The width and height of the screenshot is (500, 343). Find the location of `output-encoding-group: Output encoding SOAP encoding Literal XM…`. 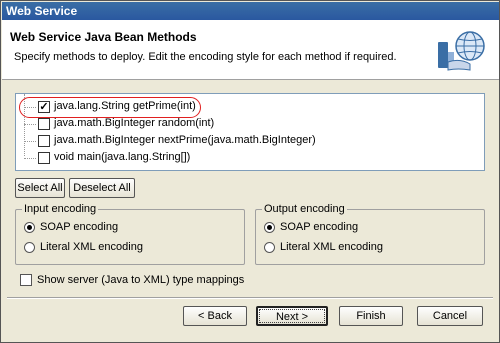

output-encoding-group: Output encoding SOAP encoding Literal XM… is located at coordinates (370, 234).